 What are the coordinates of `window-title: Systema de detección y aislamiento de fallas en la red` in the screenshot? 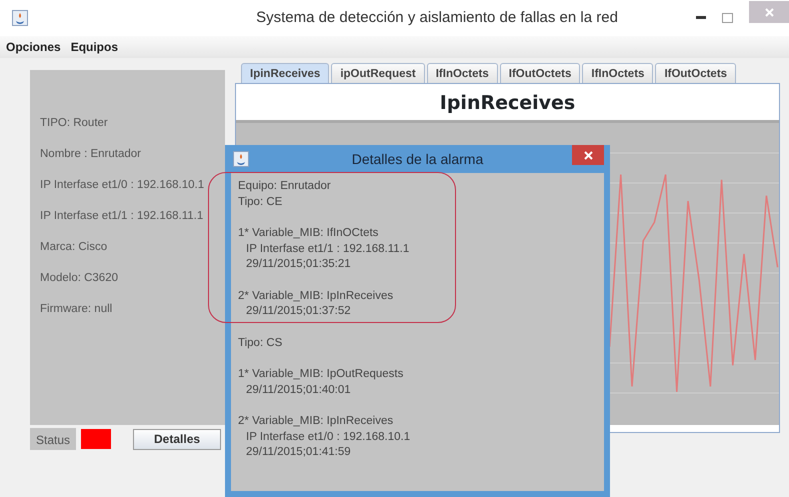 It's located at (436, 18).